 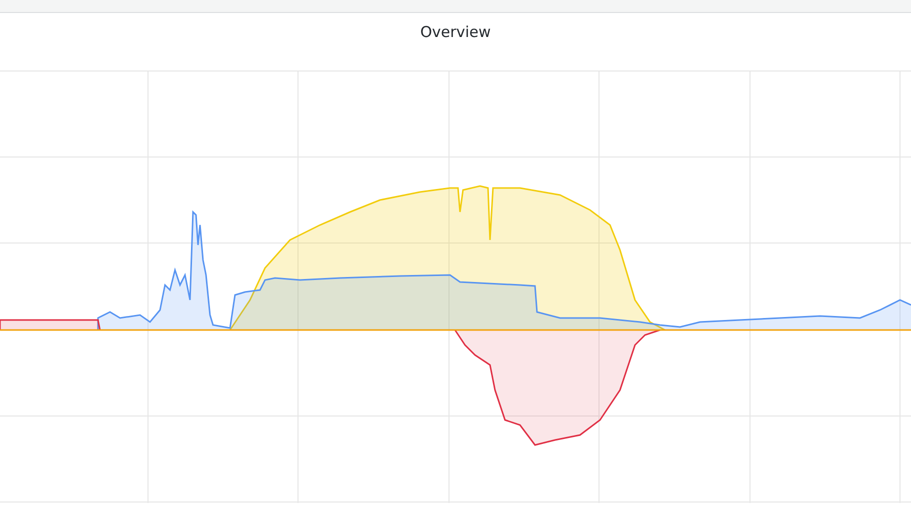 What do you see at coordinates (455, 32) in the screenshot?
I see `panel-title: Overview` at bounding box center [455, 32].